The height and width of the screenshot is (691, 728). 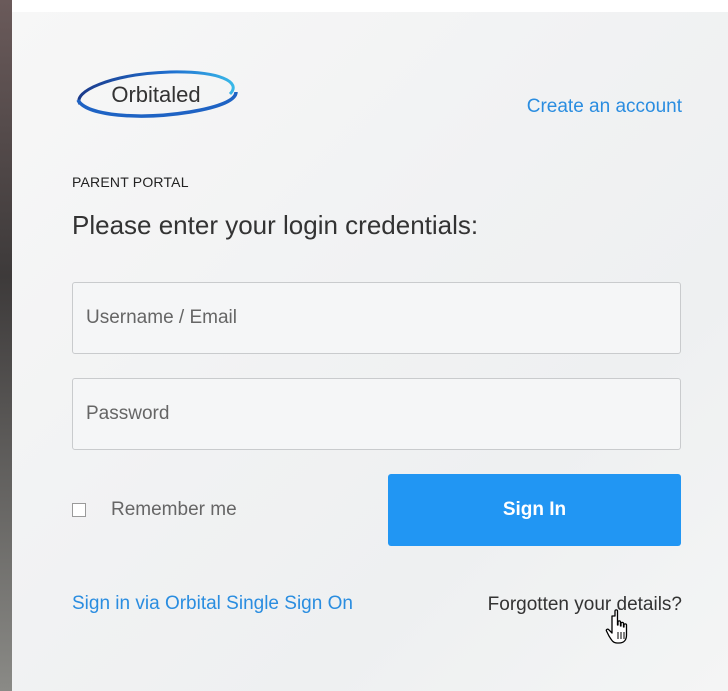 I want to click on portal-label: PARENT PORTAL, so click(x=130, y=182).